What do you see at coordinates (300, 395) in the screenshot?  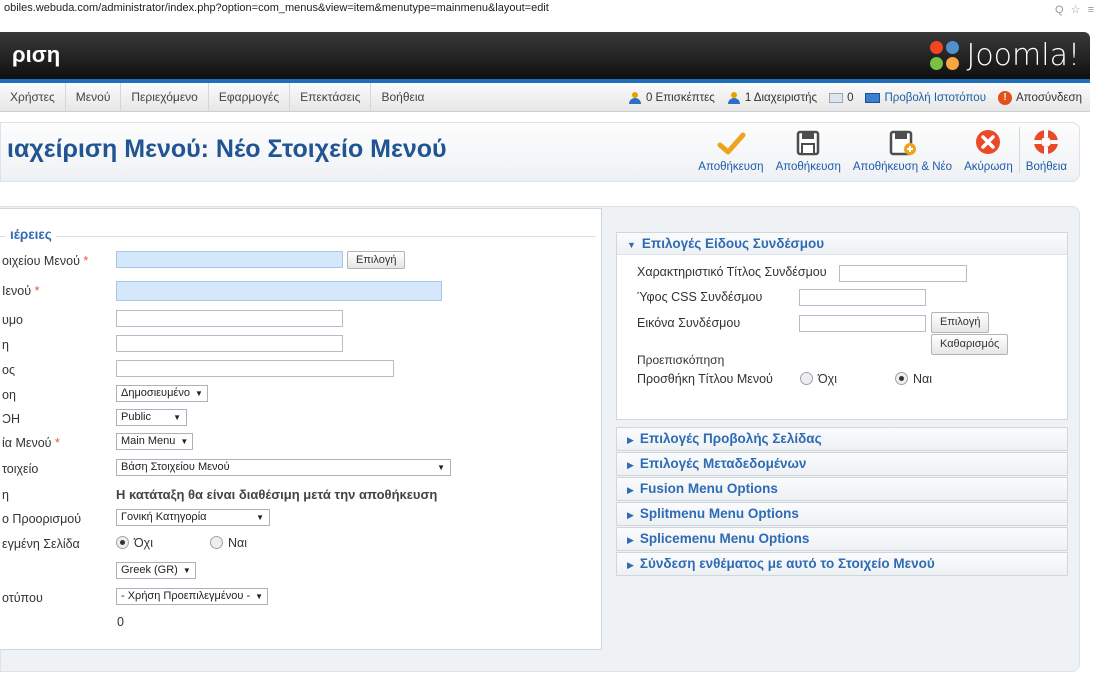 I see `row-status: οη Δημοσιευμένο ▼` at bounding box center [300, 395].